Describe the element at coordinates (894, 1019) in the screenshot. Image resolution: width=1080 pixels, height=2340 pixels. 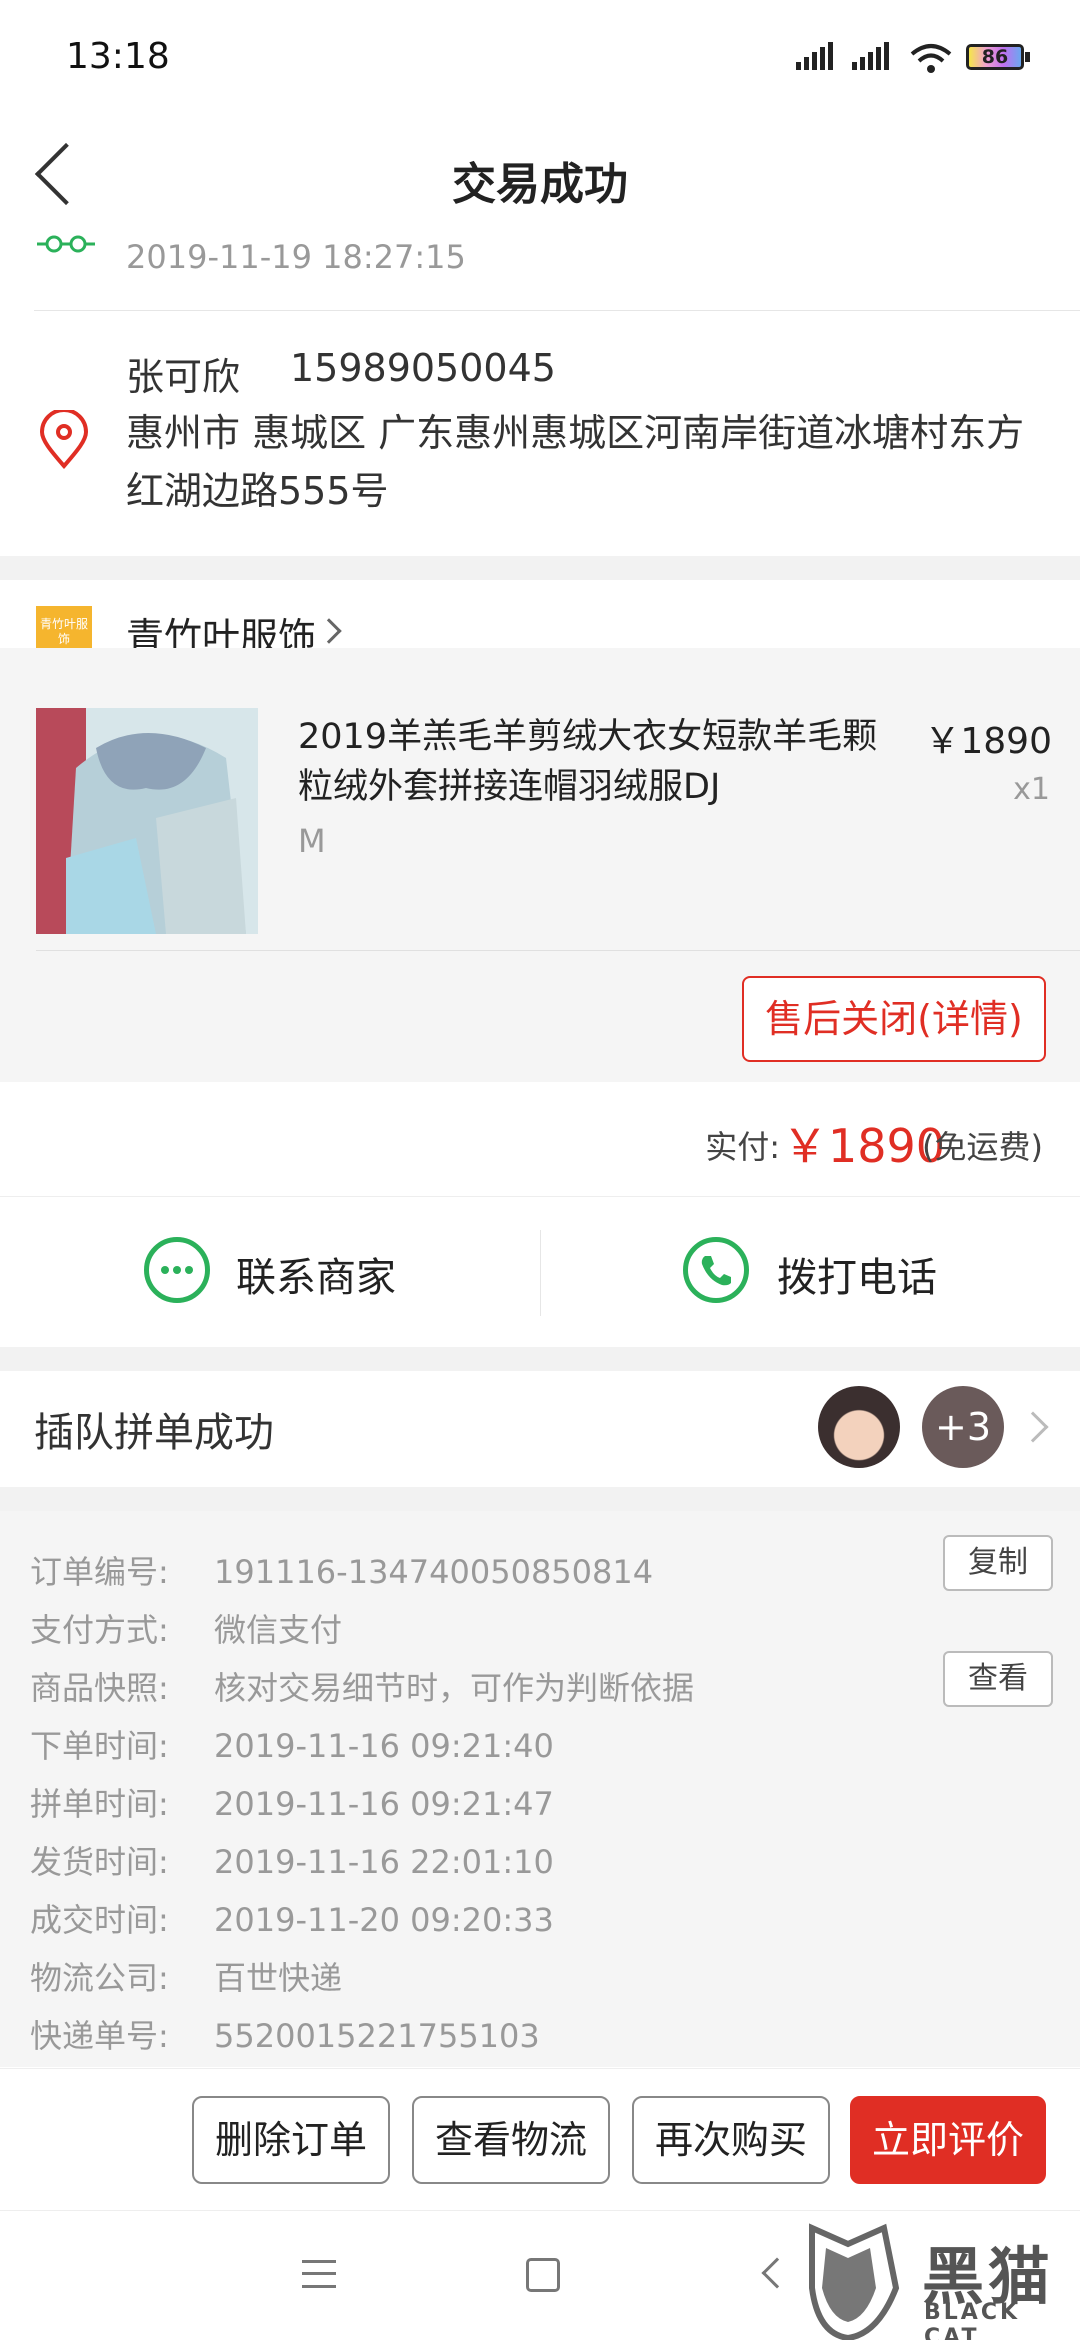
I see `aftersale-details-button: 售后关闭(详情)` at that location.